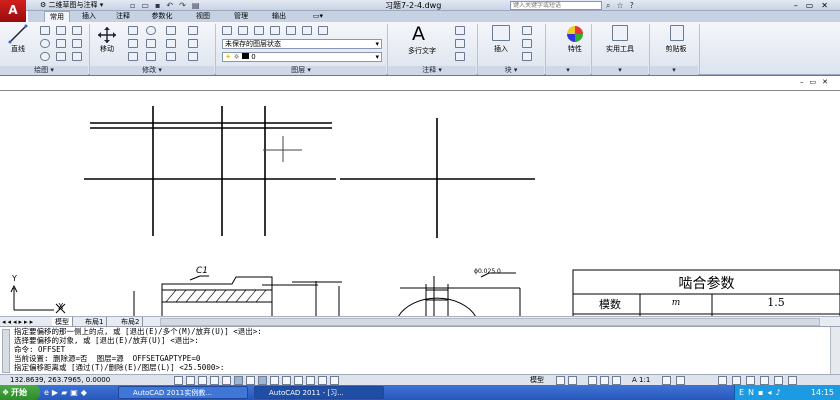  I want to click on leader-icon, so click(460, 43).